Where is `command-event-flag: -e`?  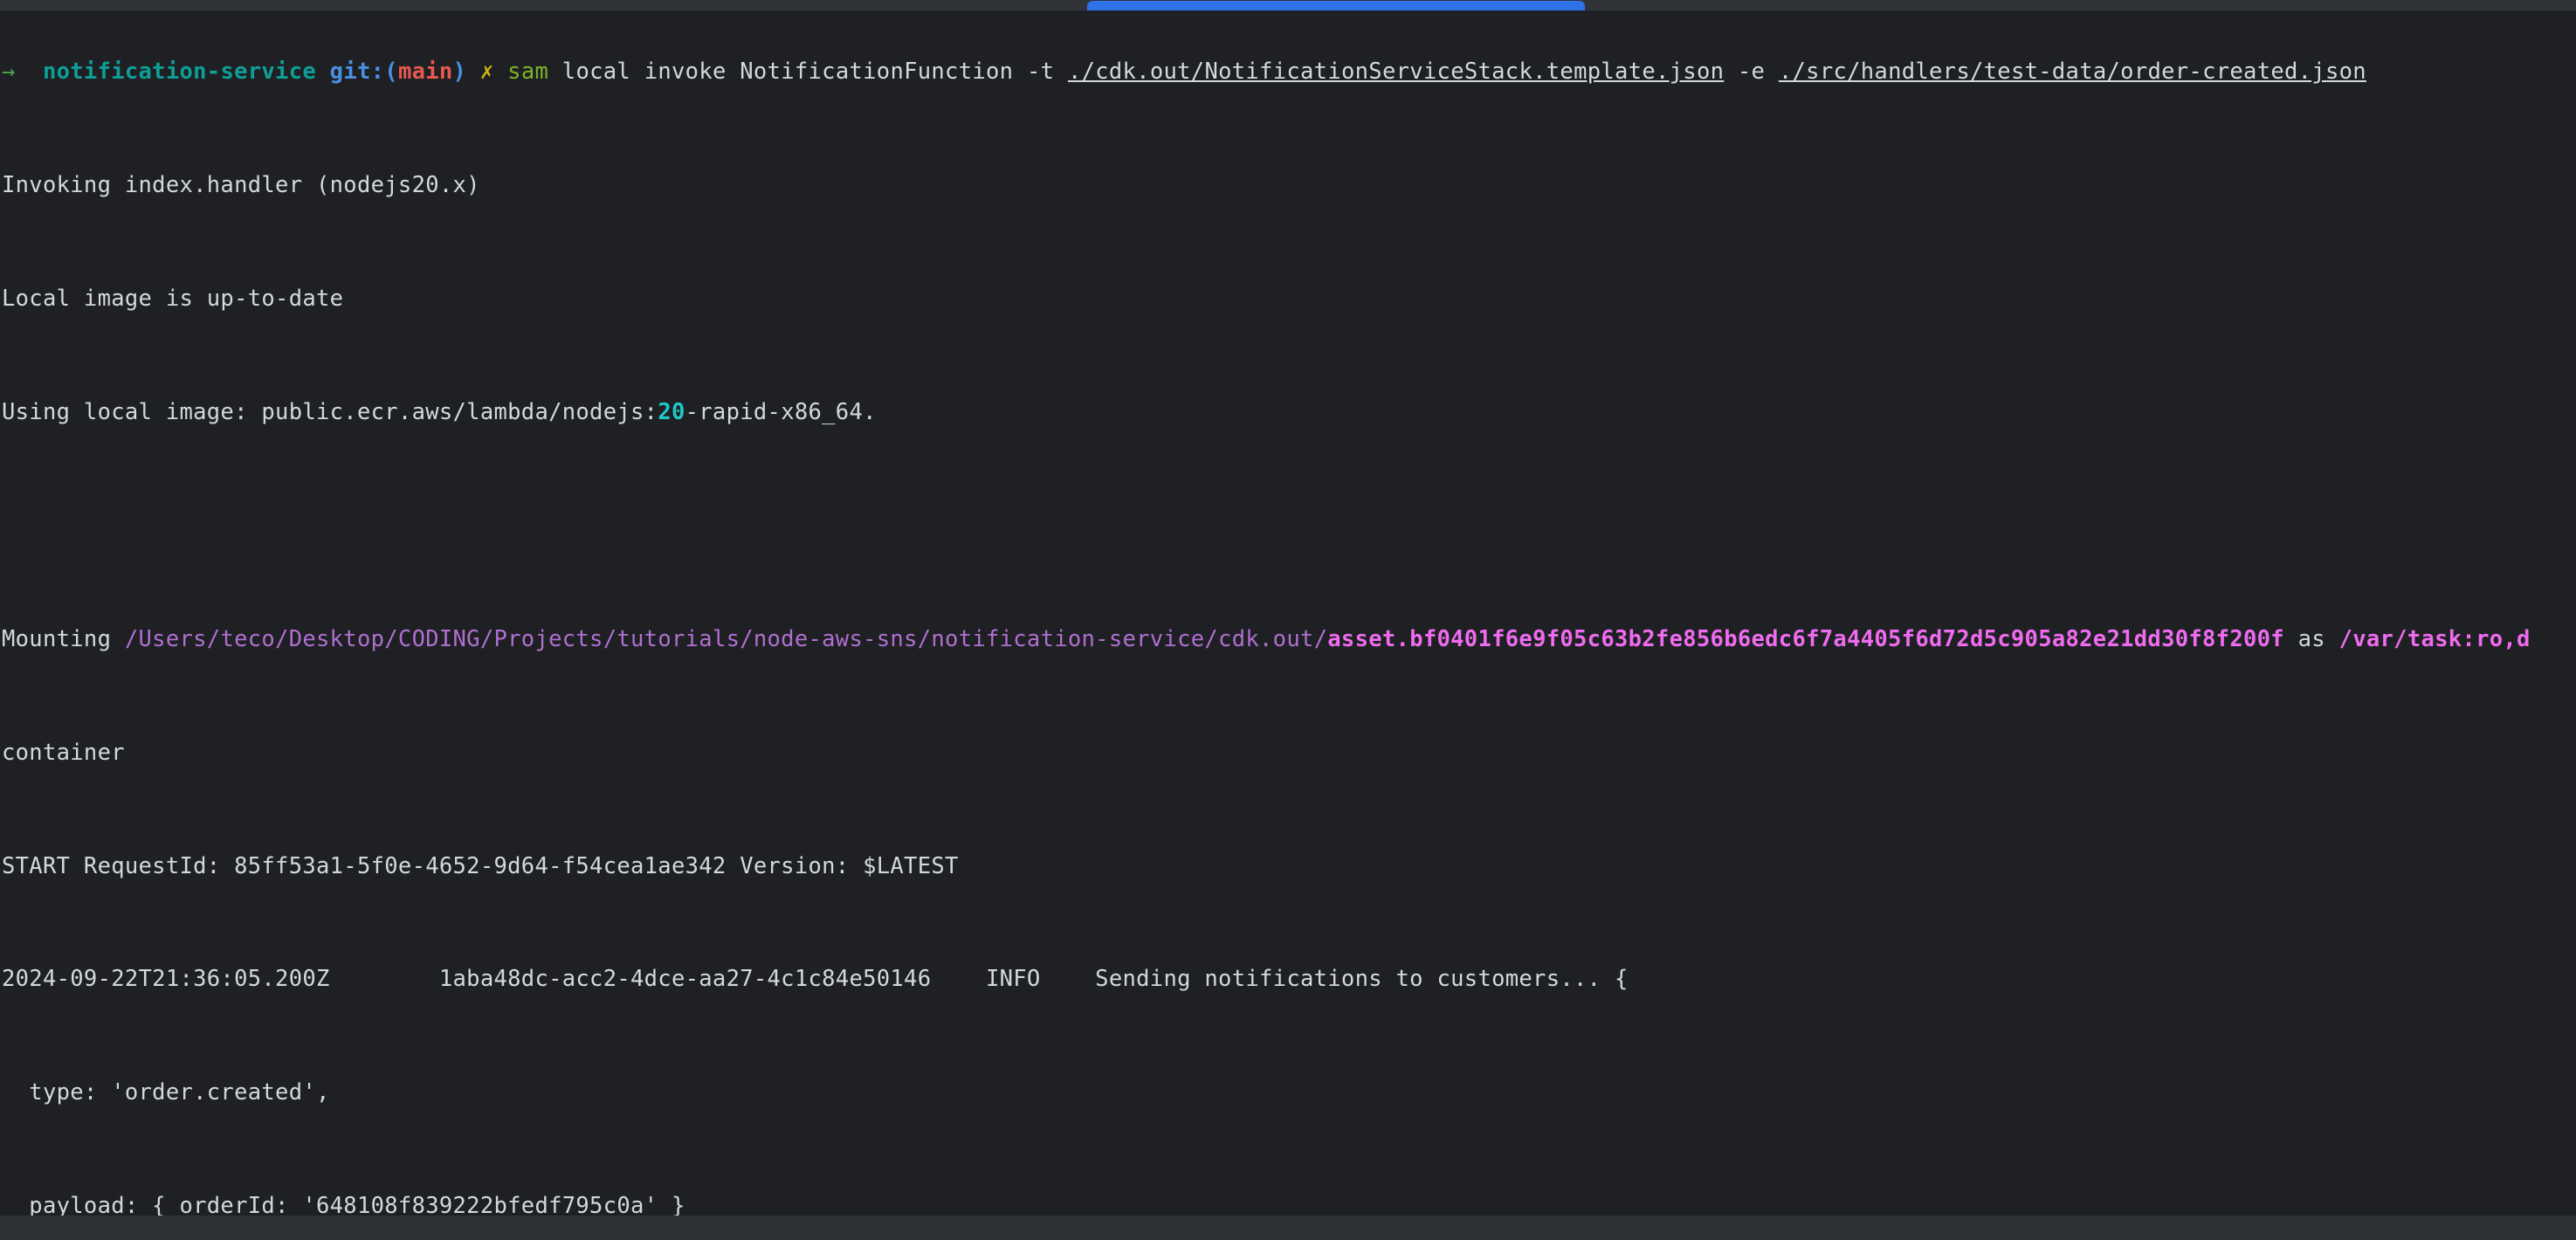
command-event-flag: -e is located at coordinates (1751, 72).